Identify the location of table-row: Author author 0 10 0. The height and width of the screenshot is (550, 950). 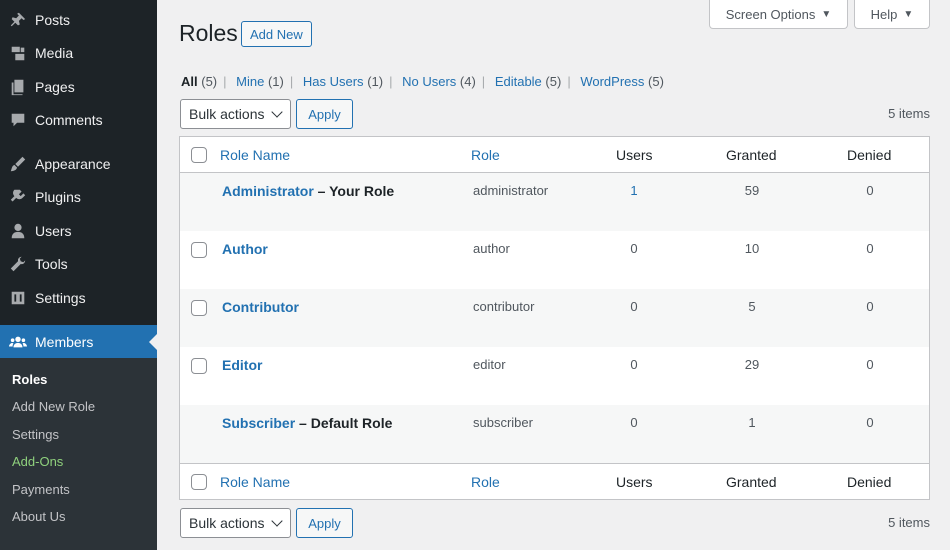
(554, 260).